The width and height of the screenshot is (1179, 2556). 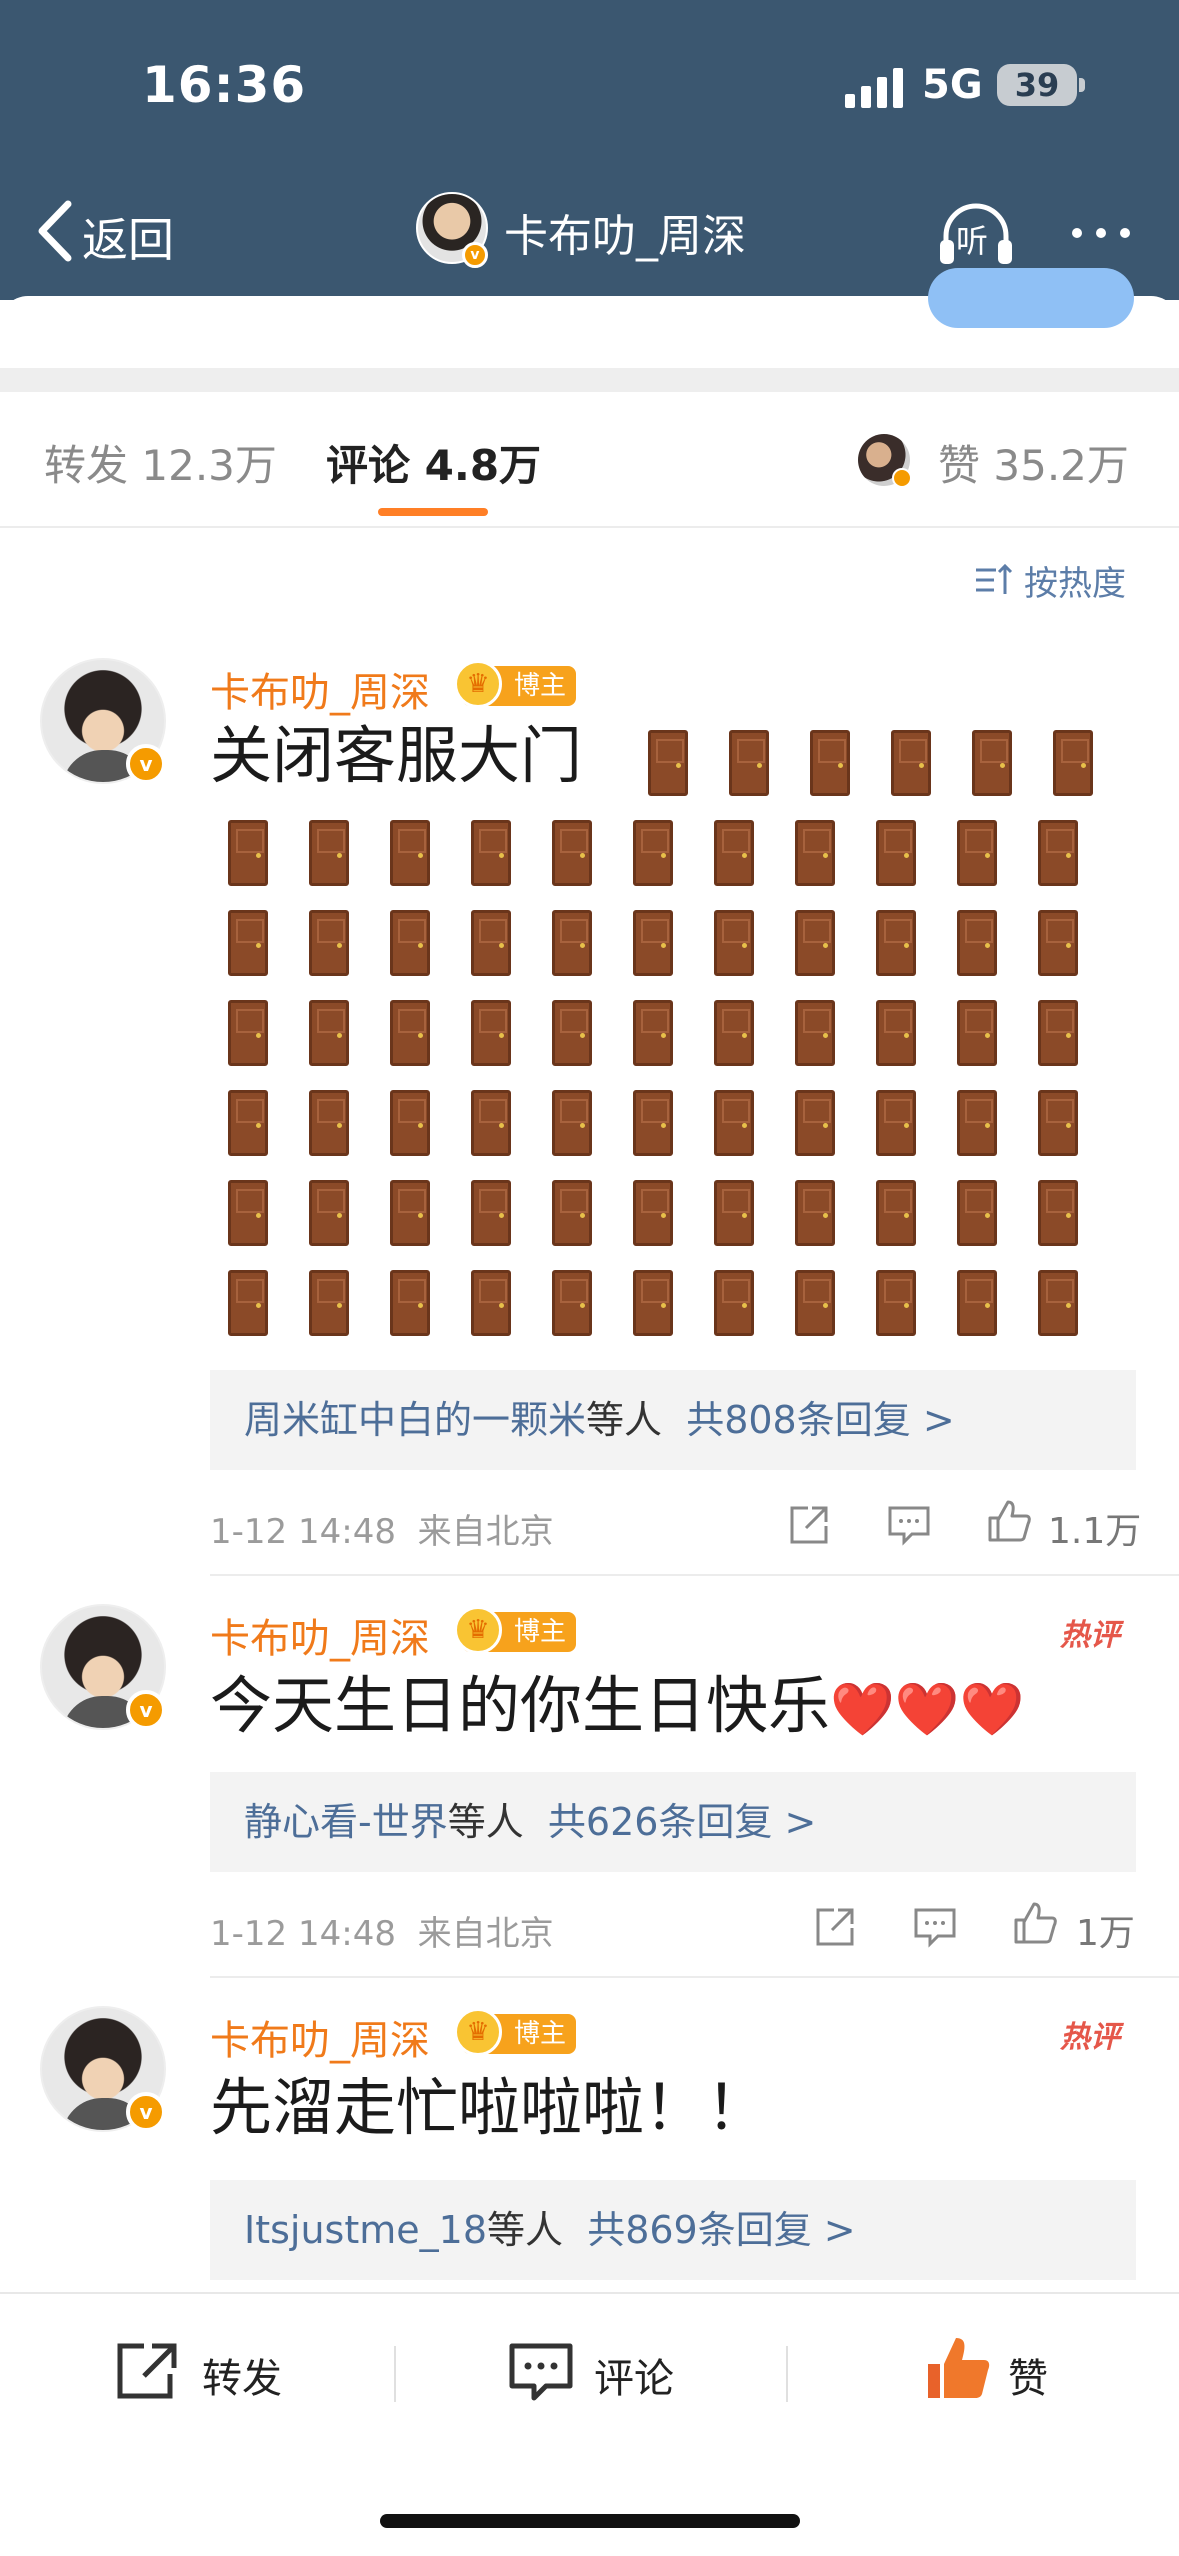 I want to click on comment-text: 关闭客服大门, so click(x=396, y=755).